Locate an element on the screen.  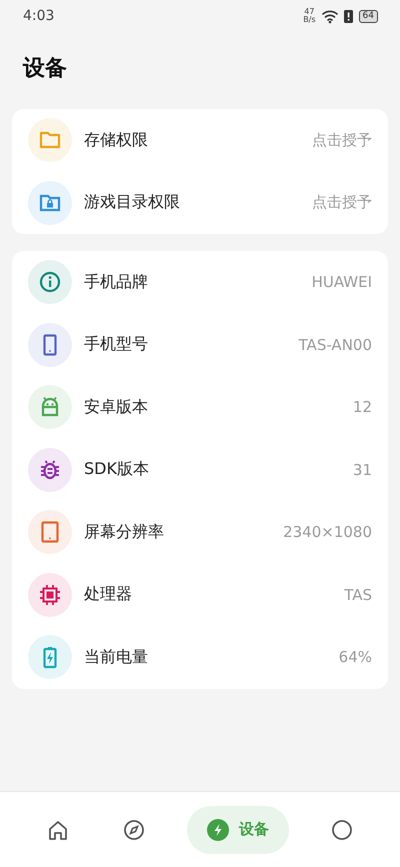
row-value: 2340×1080 is located at coordinates (327, 532).